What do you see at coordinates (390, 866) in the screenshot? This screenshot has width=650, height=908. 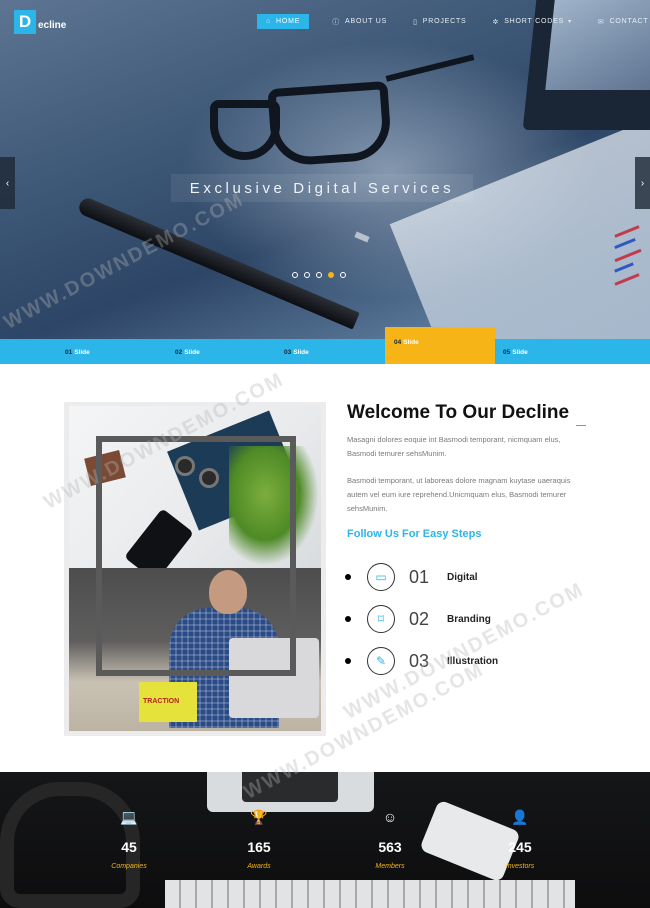 I see `stat-label: Members` at bounding box center [390, 866].